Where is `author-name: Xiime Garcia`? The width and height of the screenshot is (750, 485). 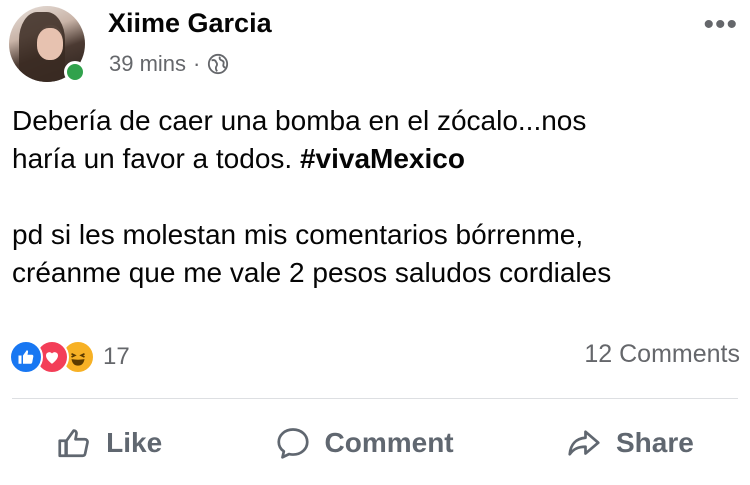 author-name: Xiime Garcia is located at coordinates (190, 23).